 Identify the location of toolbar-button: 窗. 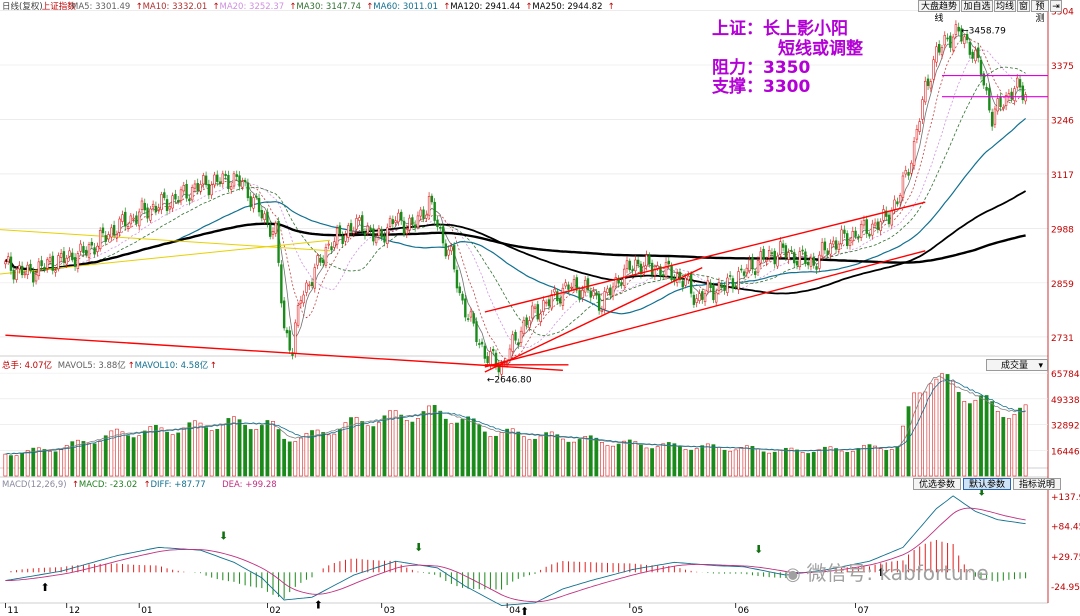
(1023, 6).